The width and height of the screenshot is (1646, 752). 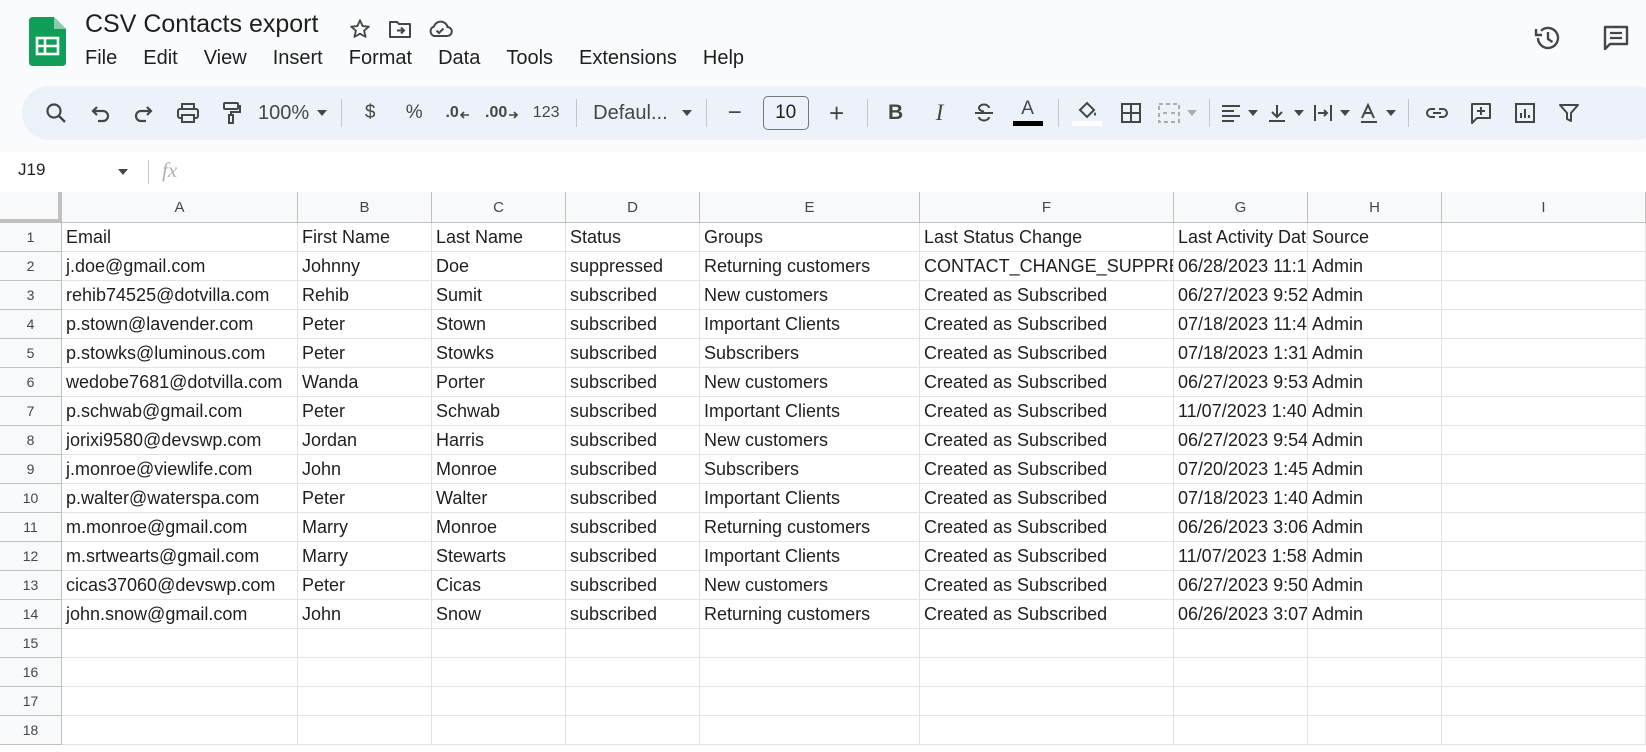 I want to click on cell-c5: Stowks, so click(x=499, y=353).